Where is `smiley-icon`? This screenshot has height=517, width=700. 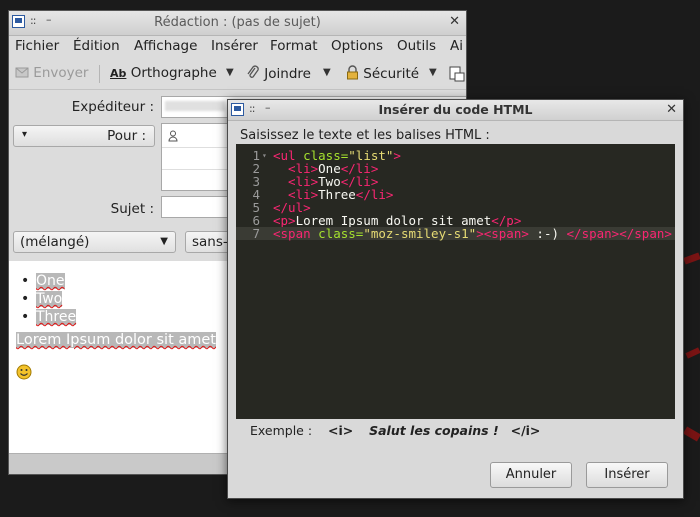
smiley-icon is located at coordinates (24, 372).